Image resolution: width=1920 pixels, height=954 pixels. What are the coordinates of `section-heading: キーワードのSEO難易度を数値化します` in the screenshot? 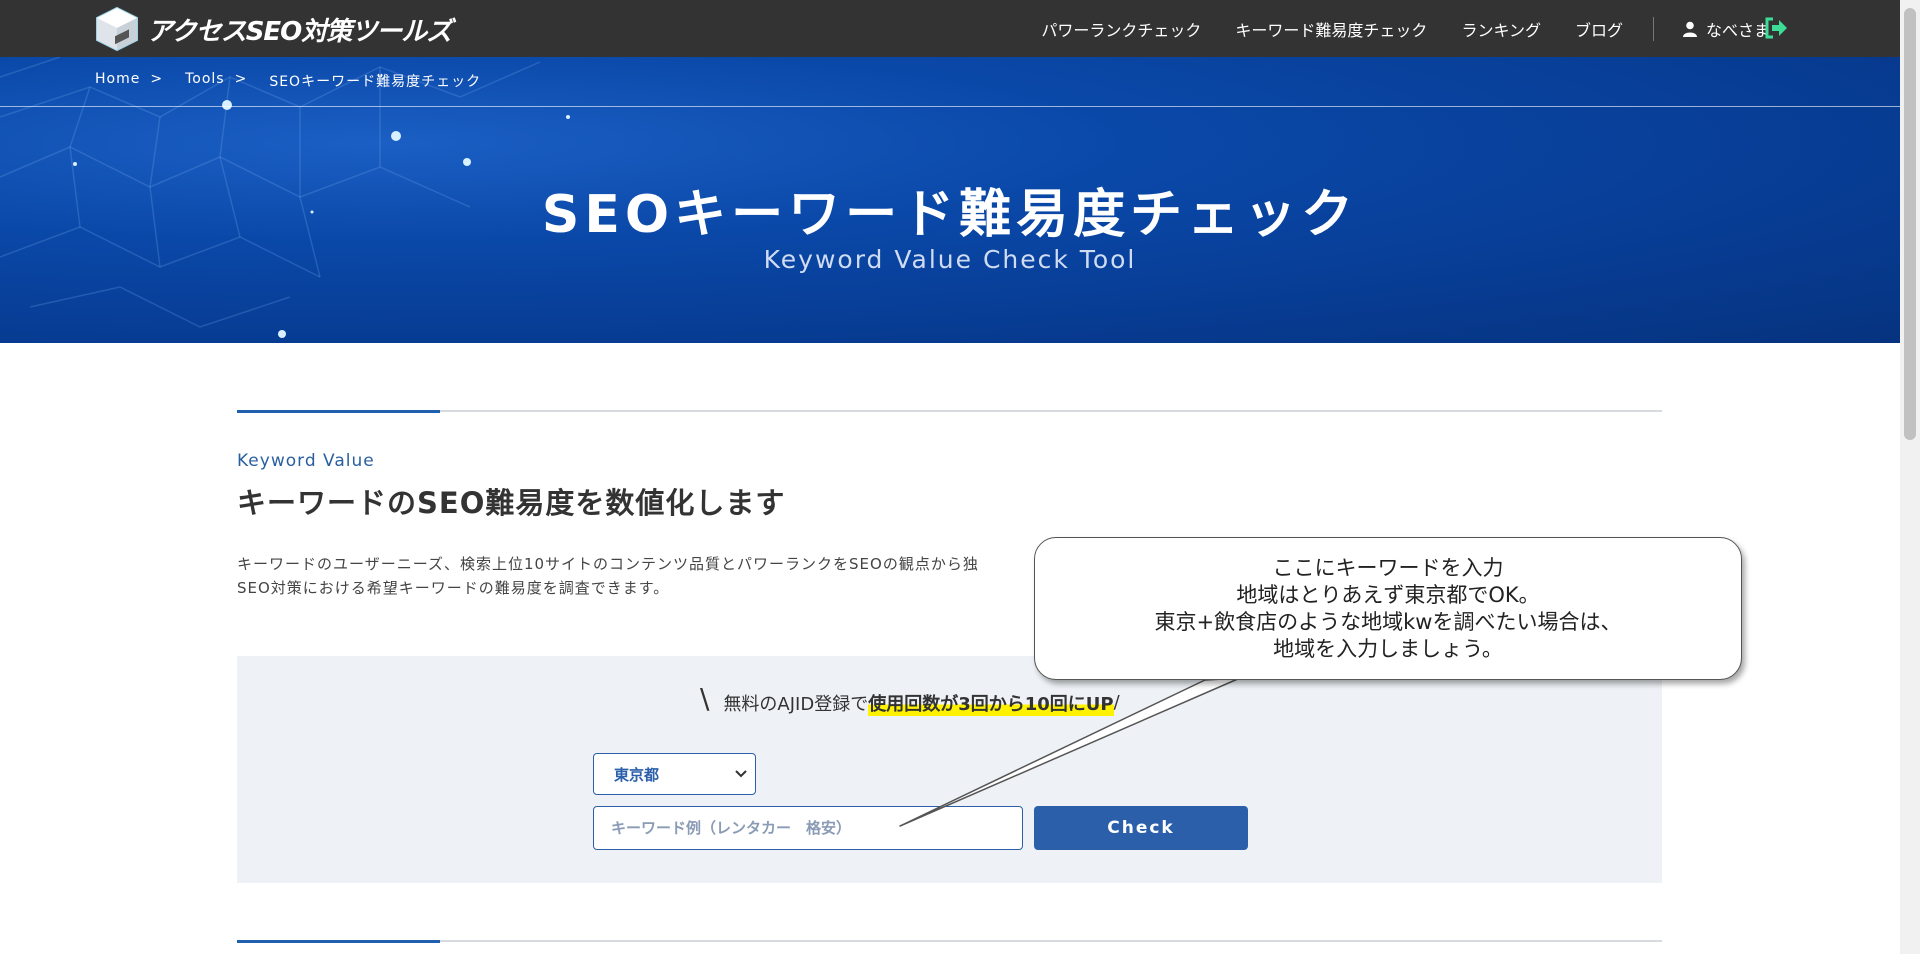 It's located at (511, 503).